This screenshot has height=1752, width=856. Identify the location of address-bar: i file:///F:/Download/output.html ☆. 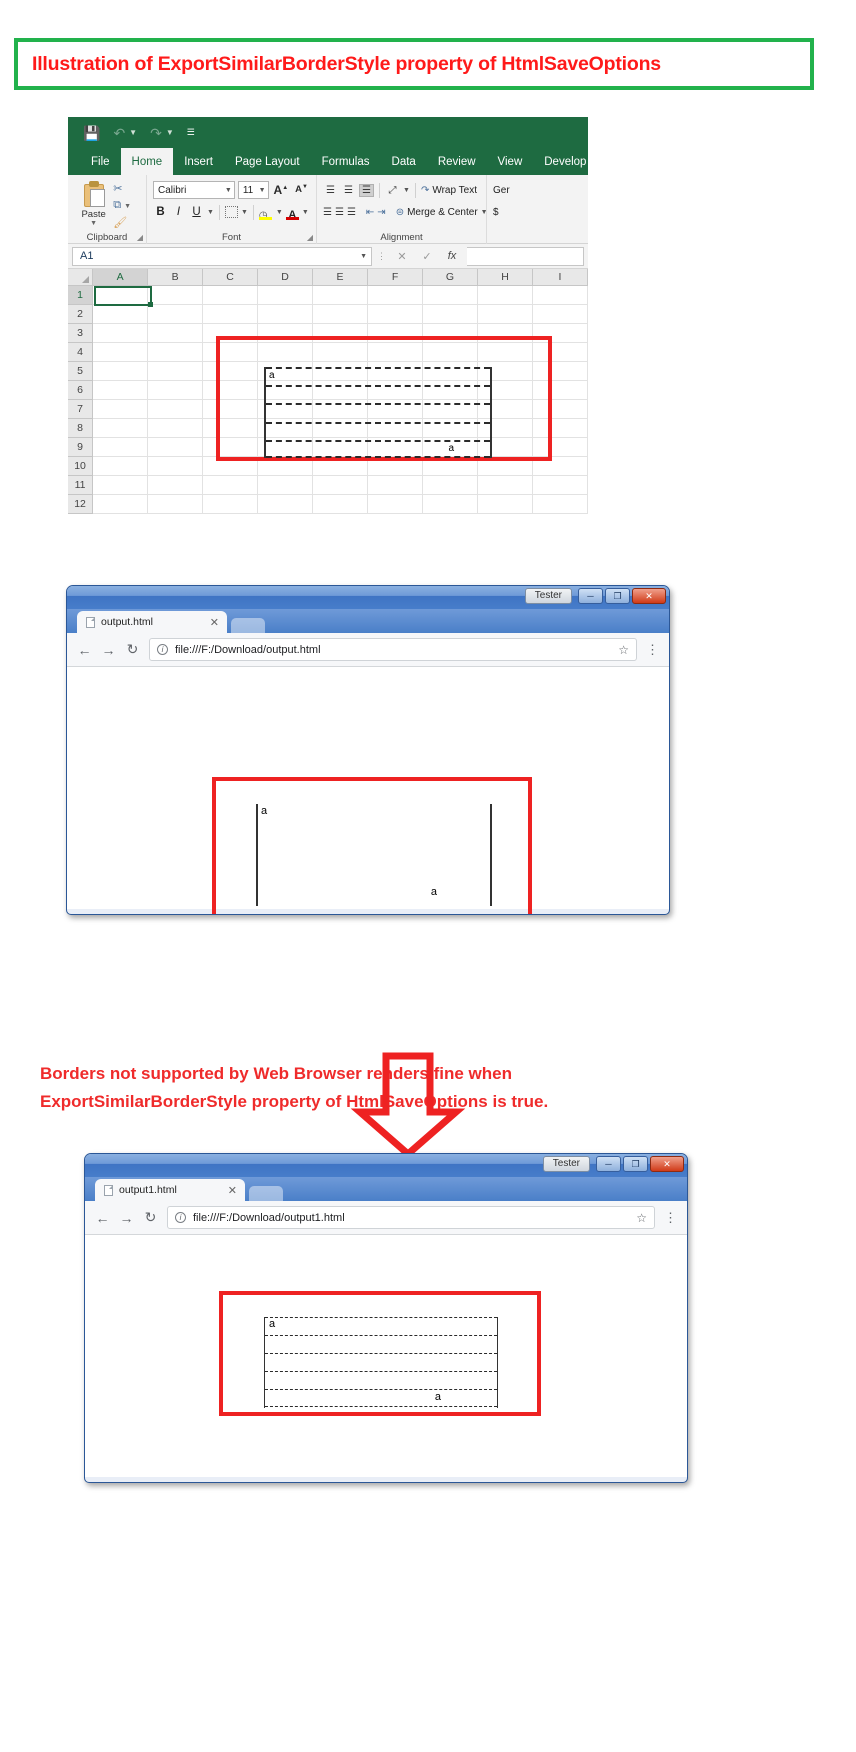
(393, 649).